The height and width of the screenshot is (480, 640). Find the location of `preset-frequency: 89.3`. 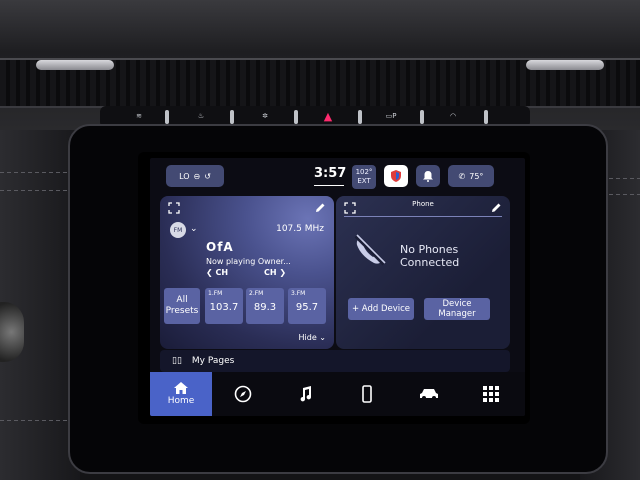

preset-frequency: 89.3 is located at coordinates (265, 307).